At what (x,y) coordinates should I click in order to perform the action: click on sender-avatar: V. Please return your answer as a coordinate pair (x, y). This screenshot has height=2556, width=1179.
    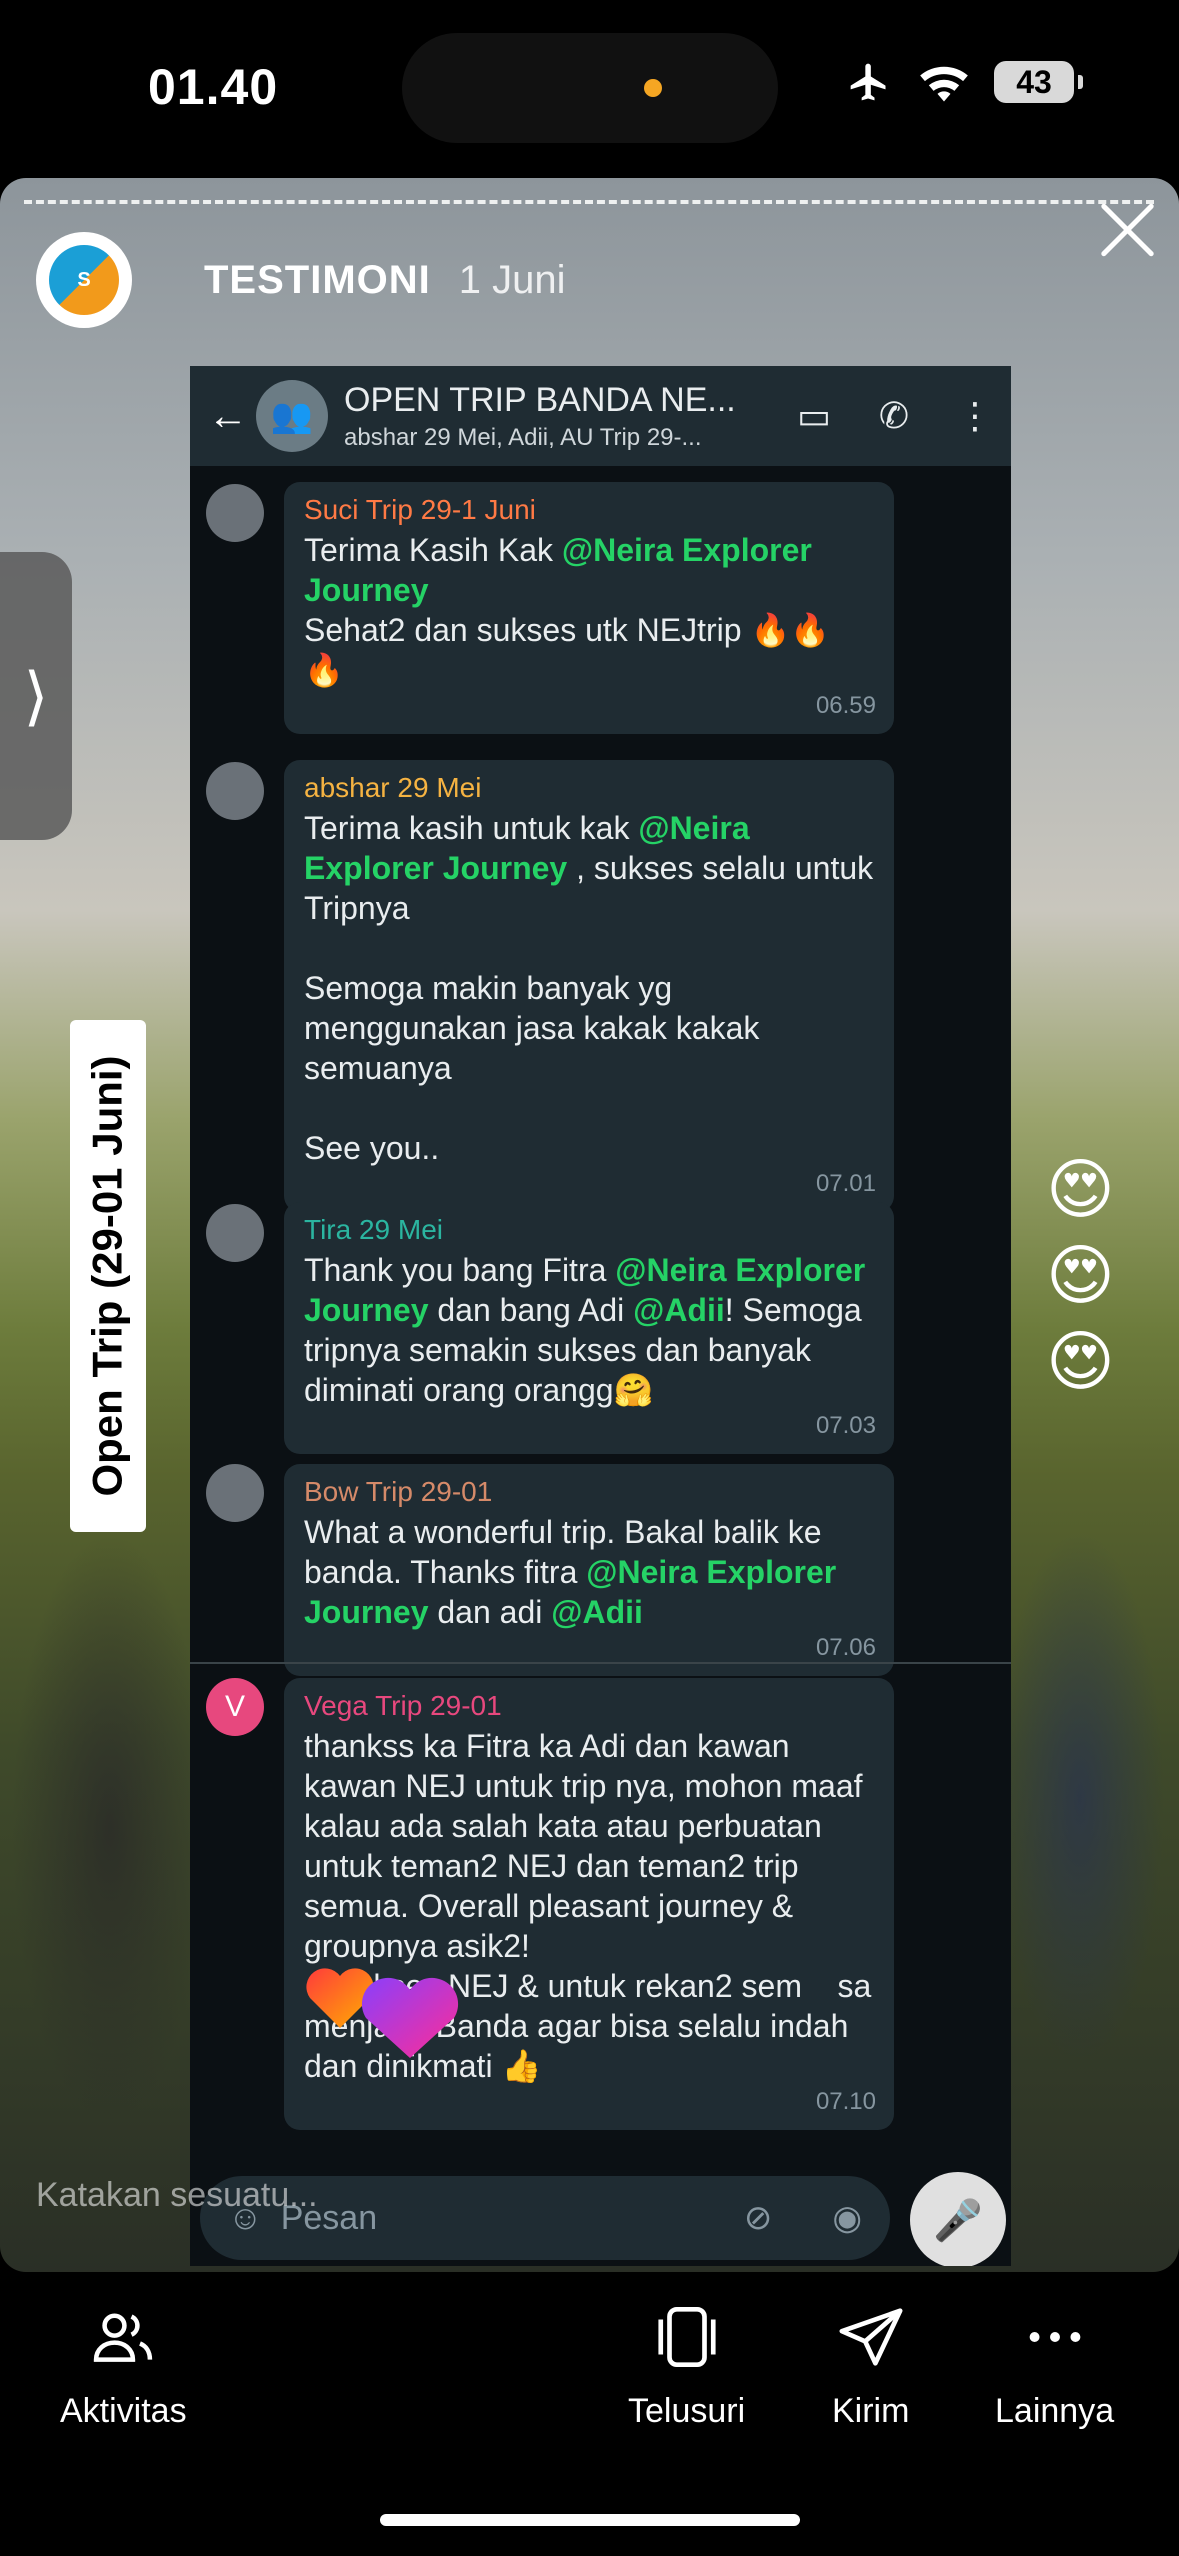
    Looking at the image, I should click on (235, 1707).